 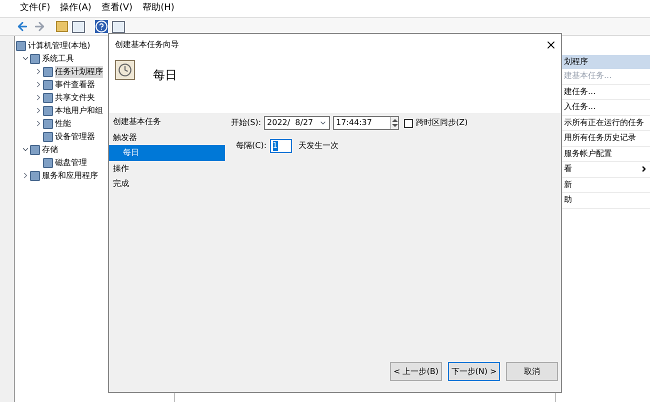 I want to click on menu-item: 文件(F), so click(x=35, y=9).